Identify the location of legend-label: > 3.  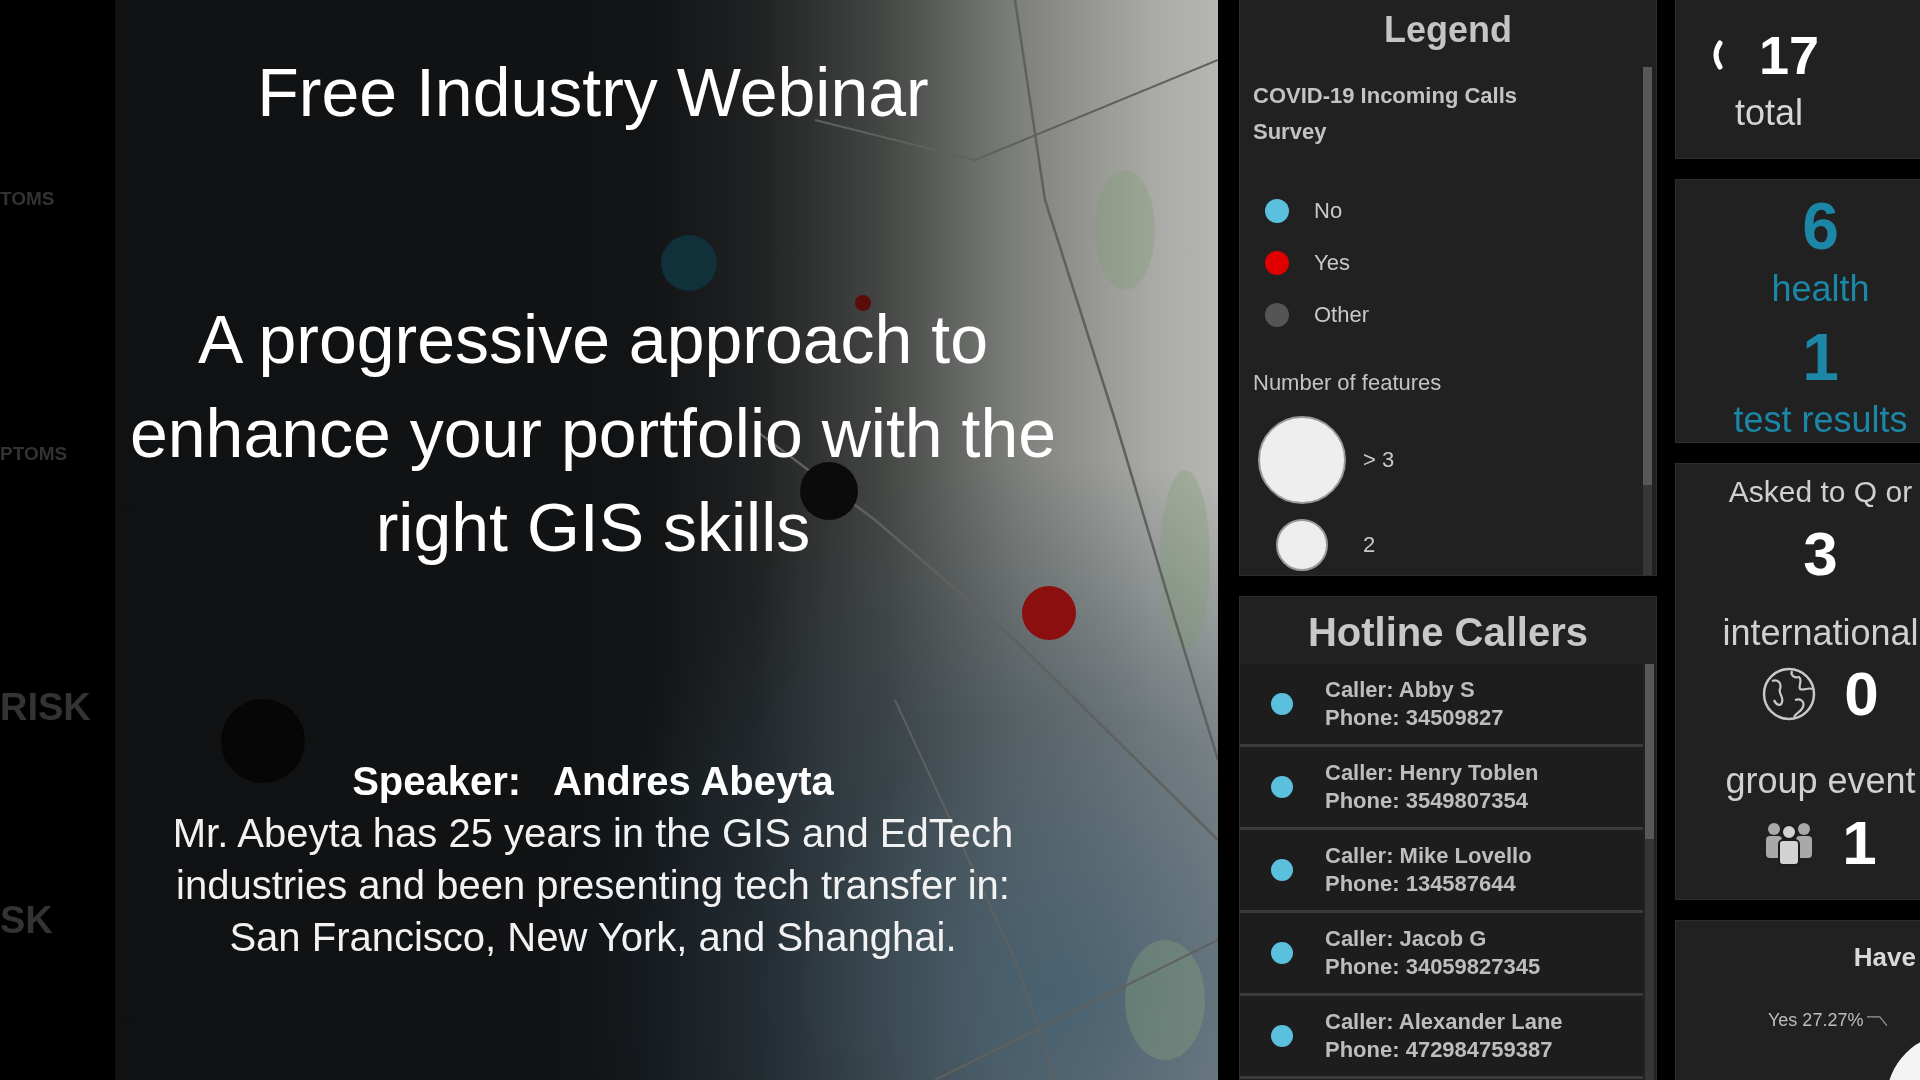
(1379, 460).